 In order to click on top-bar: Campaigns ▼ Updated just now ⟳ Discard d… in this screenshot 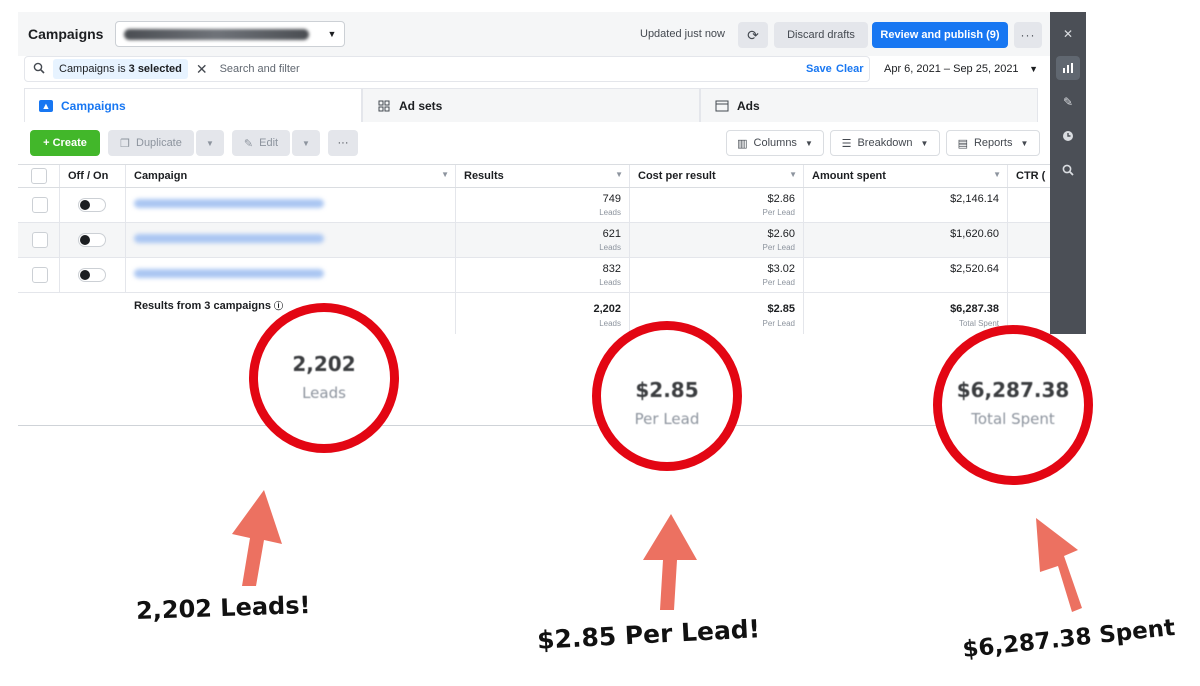, I will do `click(534, 34)`.